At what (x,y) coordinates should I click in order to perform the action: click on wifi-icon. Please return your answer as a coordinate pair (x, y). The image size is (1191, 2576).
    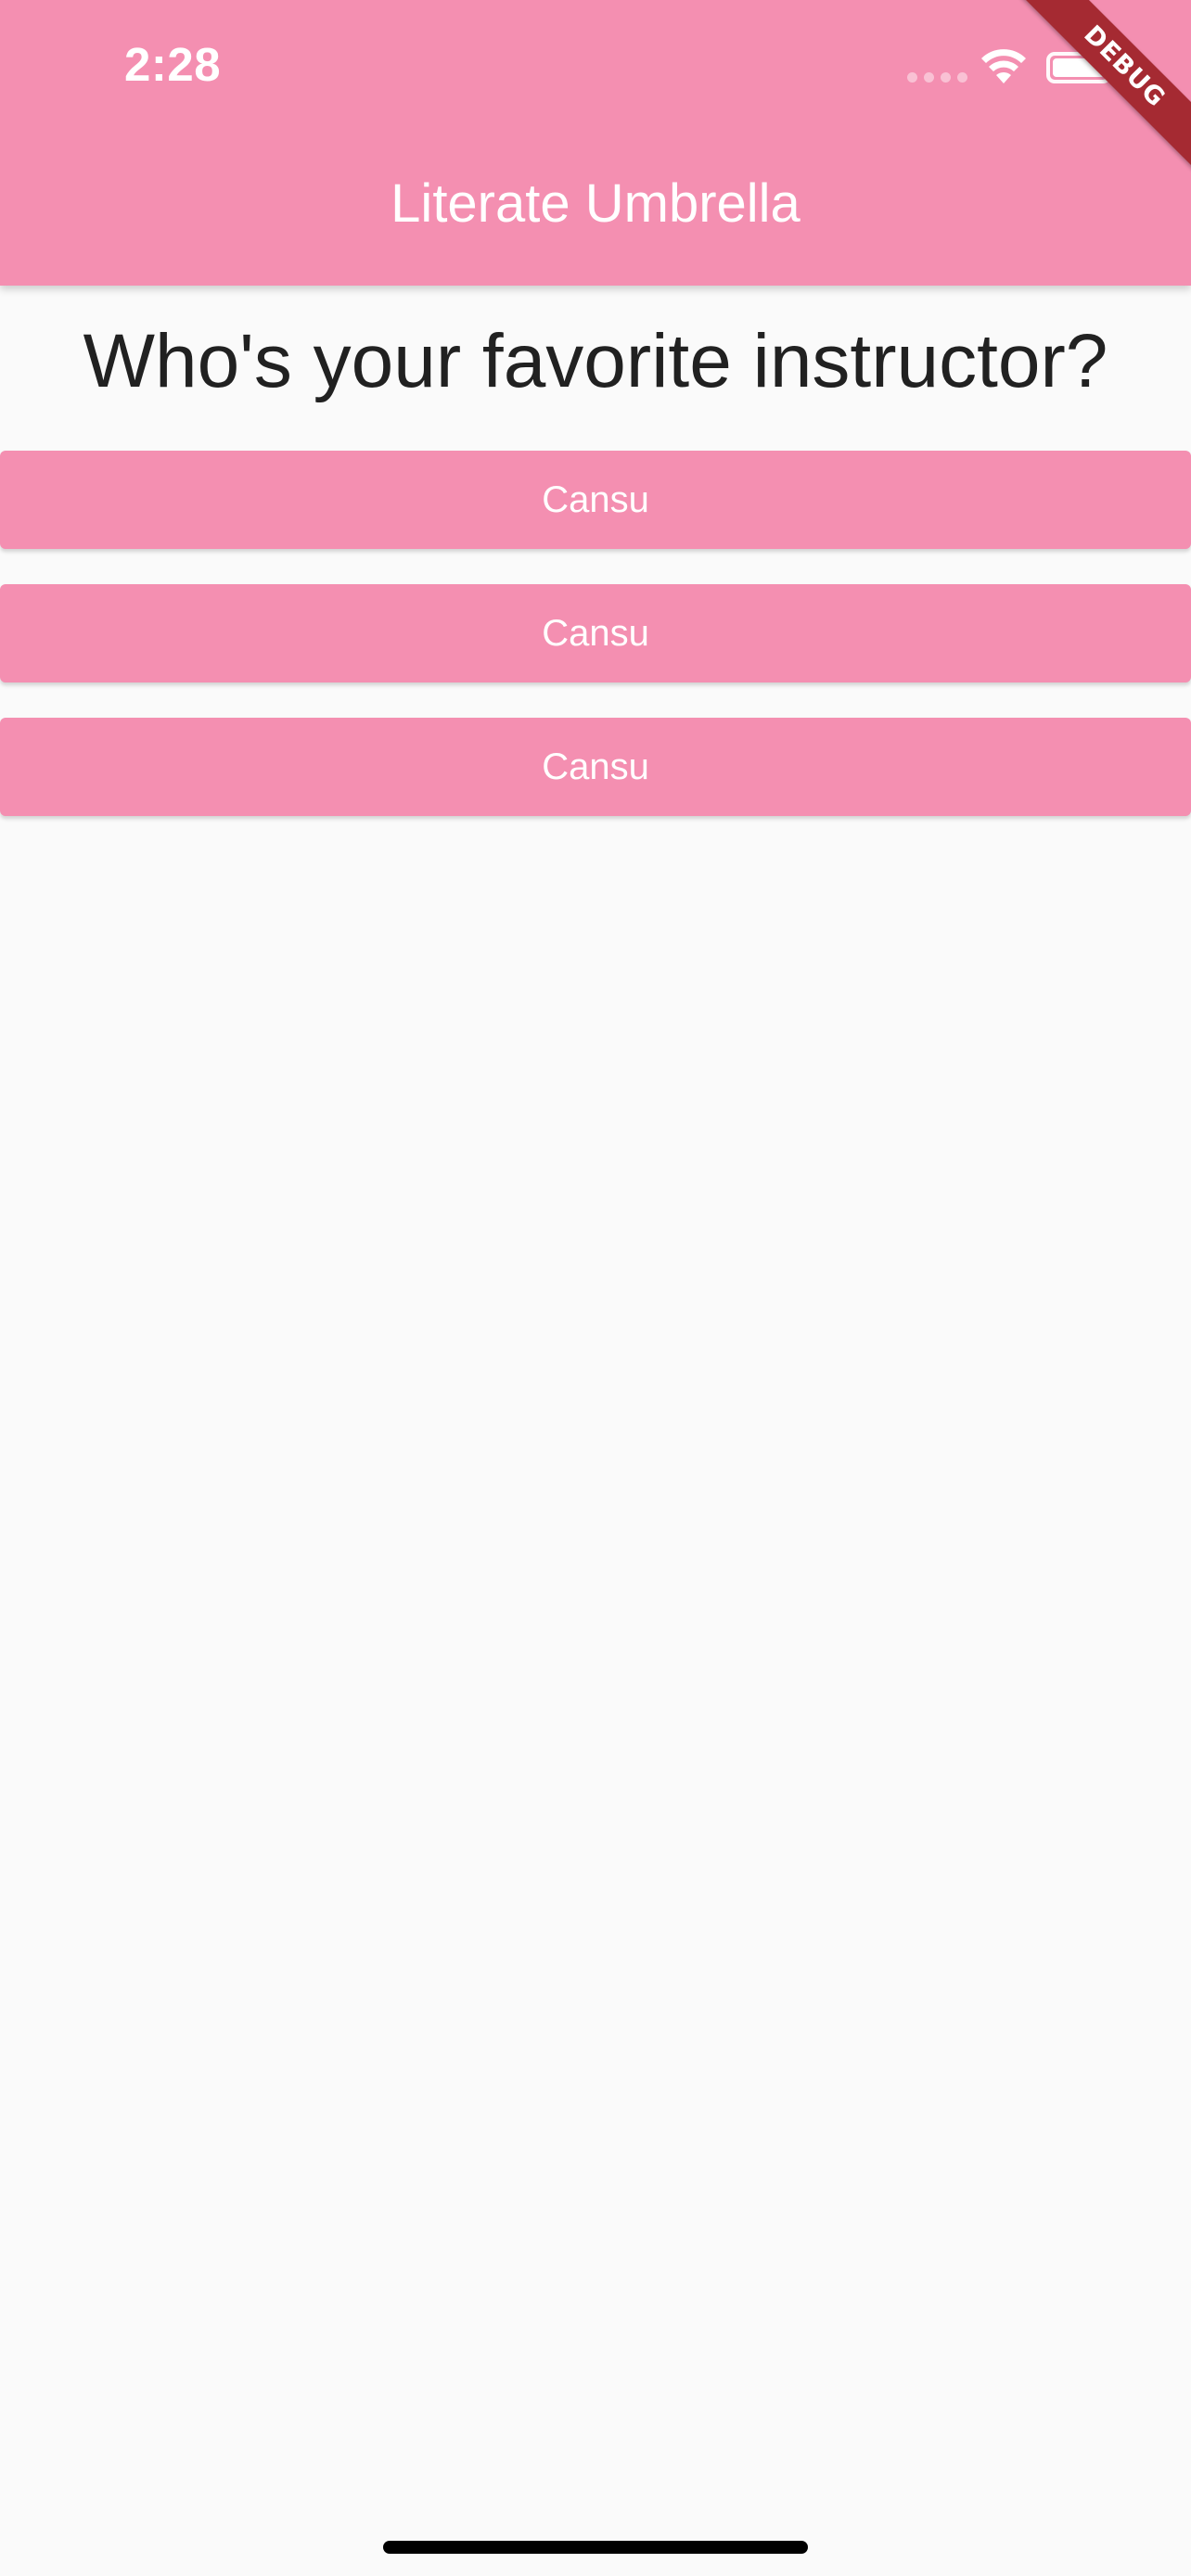
    Looking at the image, I should click on (1003, 66).